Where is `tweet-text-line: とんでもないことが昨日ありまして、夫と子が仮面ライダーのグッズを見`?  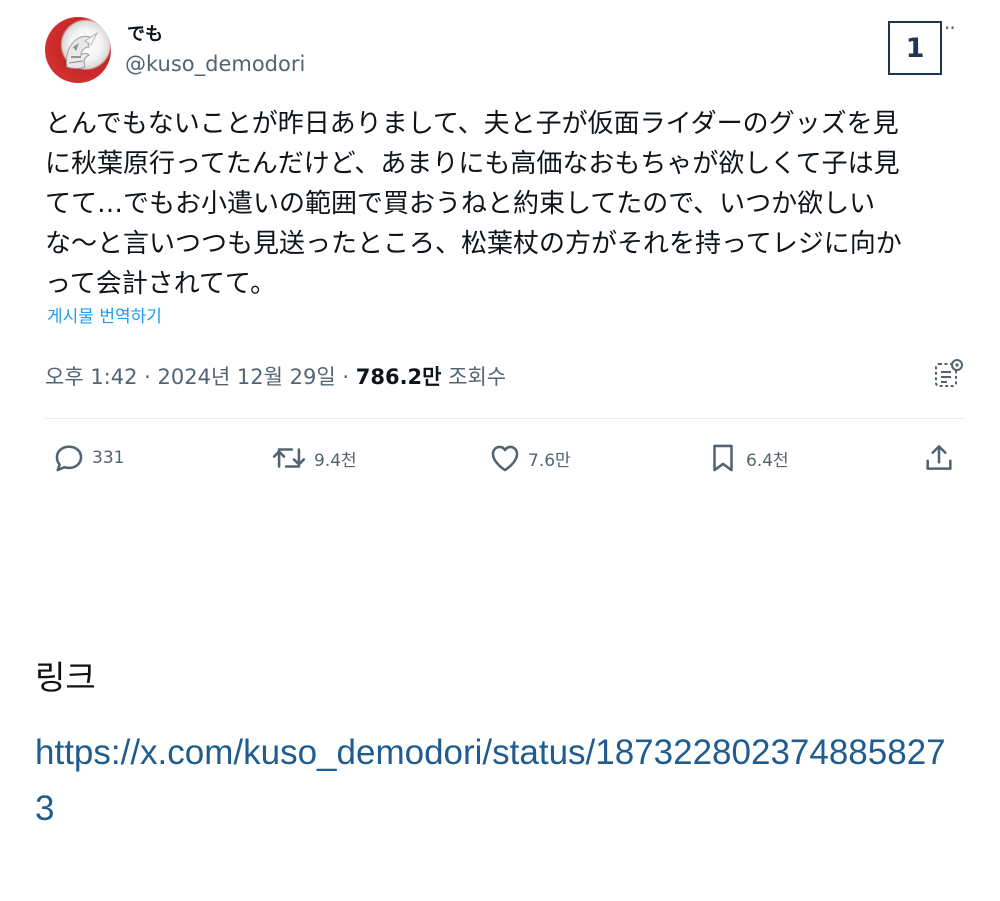 tweet-text-line: とんでもないことが昨日ありまして、夫と子が仮面ライダーのグッズを見 is located at coordinates (472, 124).